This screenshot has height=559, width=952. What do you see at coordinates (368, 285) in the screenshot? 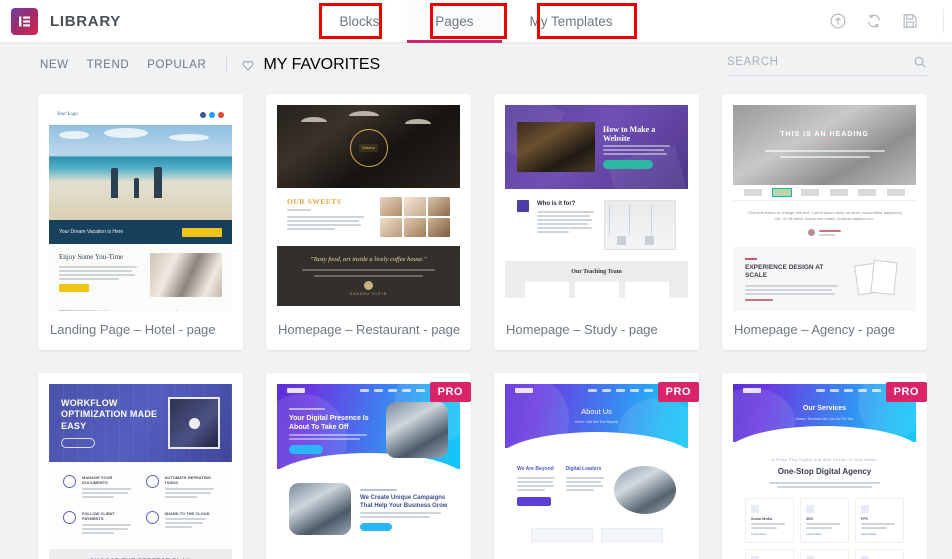
I see `avatar` at bounding box center [368, 285].